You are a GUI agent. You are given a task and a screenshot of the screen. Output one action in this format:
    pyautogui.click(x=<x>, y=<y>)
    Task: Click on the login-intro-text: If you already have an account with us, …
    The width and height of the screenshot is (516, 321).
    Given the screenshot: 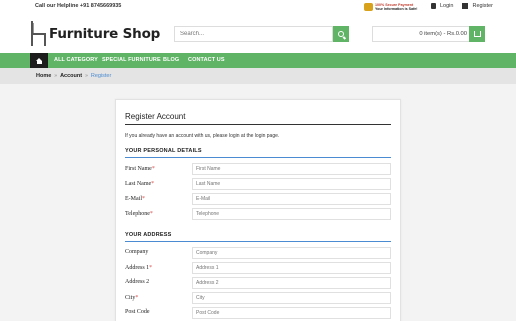 What is the action you would take?
    pyautogui.click(x=202, y=136)
    